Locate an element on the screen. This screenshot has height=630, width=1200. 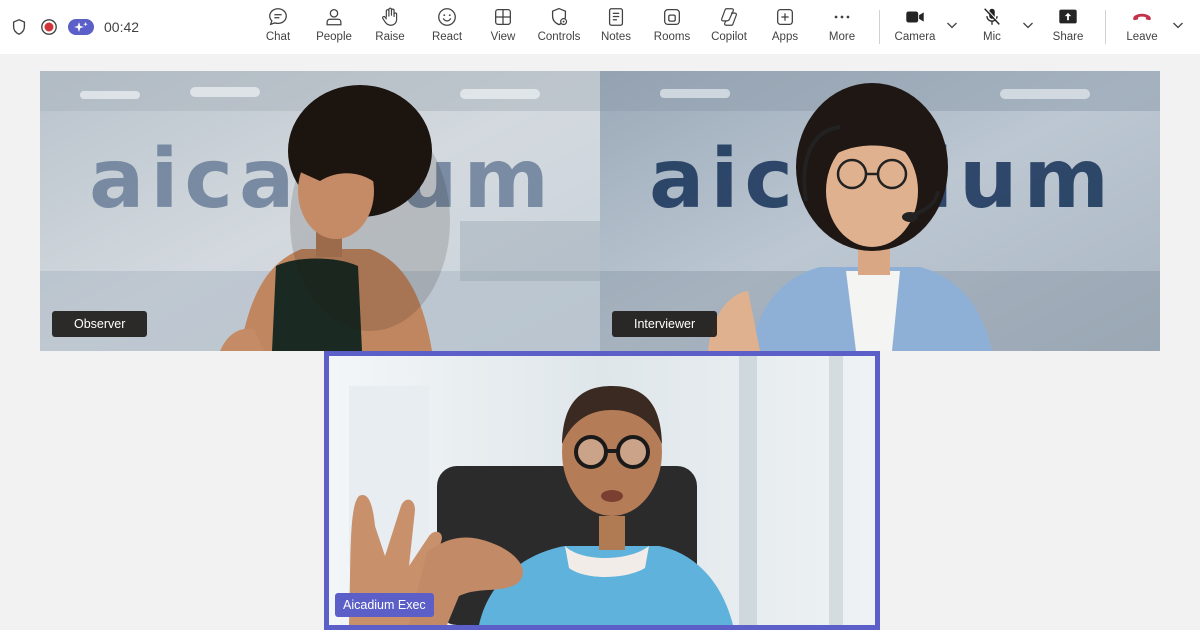
raise-hand-button: Raise is located at coordinates (390, 28).